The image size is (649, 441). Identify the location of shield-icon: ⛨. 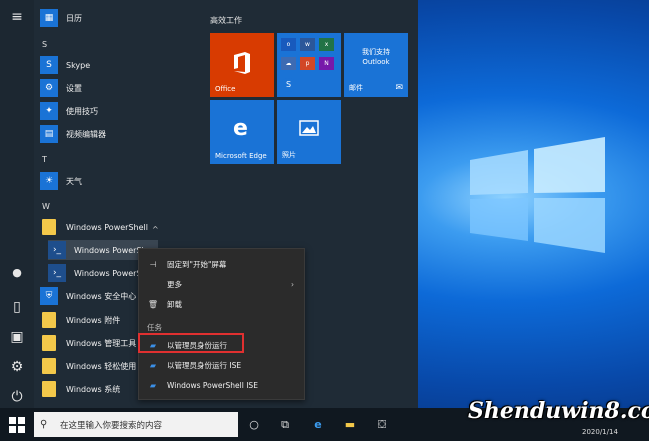
(49, 296).